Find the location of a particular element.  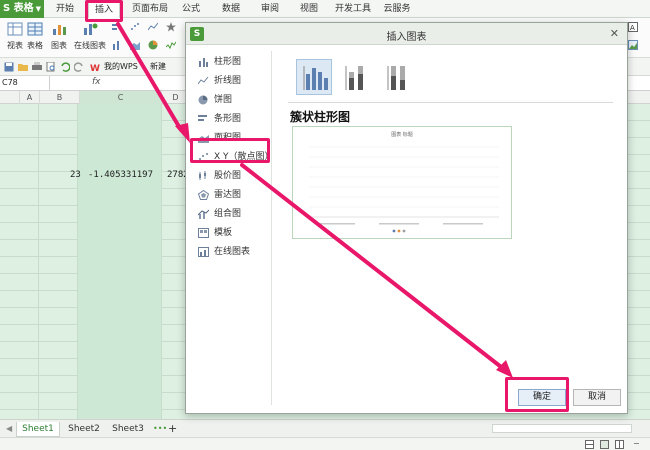

save-icon is located at coordinates (9, 67).